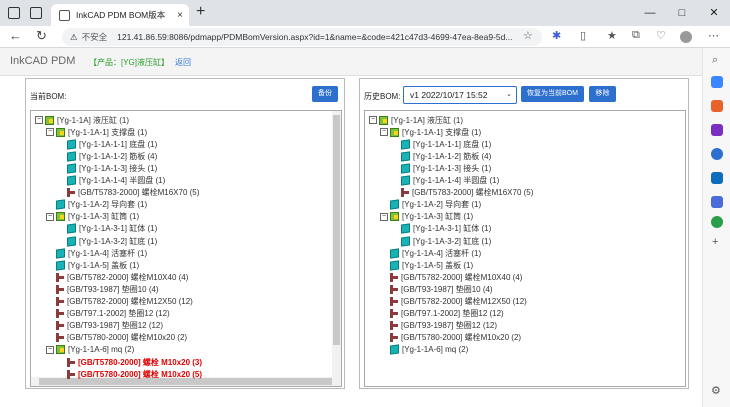 Image resolution: width=730 pixels, height=407 pixels. Describe the element at coordinates (129, 62) in the screenshot. I see `product-label: 【产品：[YG]液压缸】` at that location.